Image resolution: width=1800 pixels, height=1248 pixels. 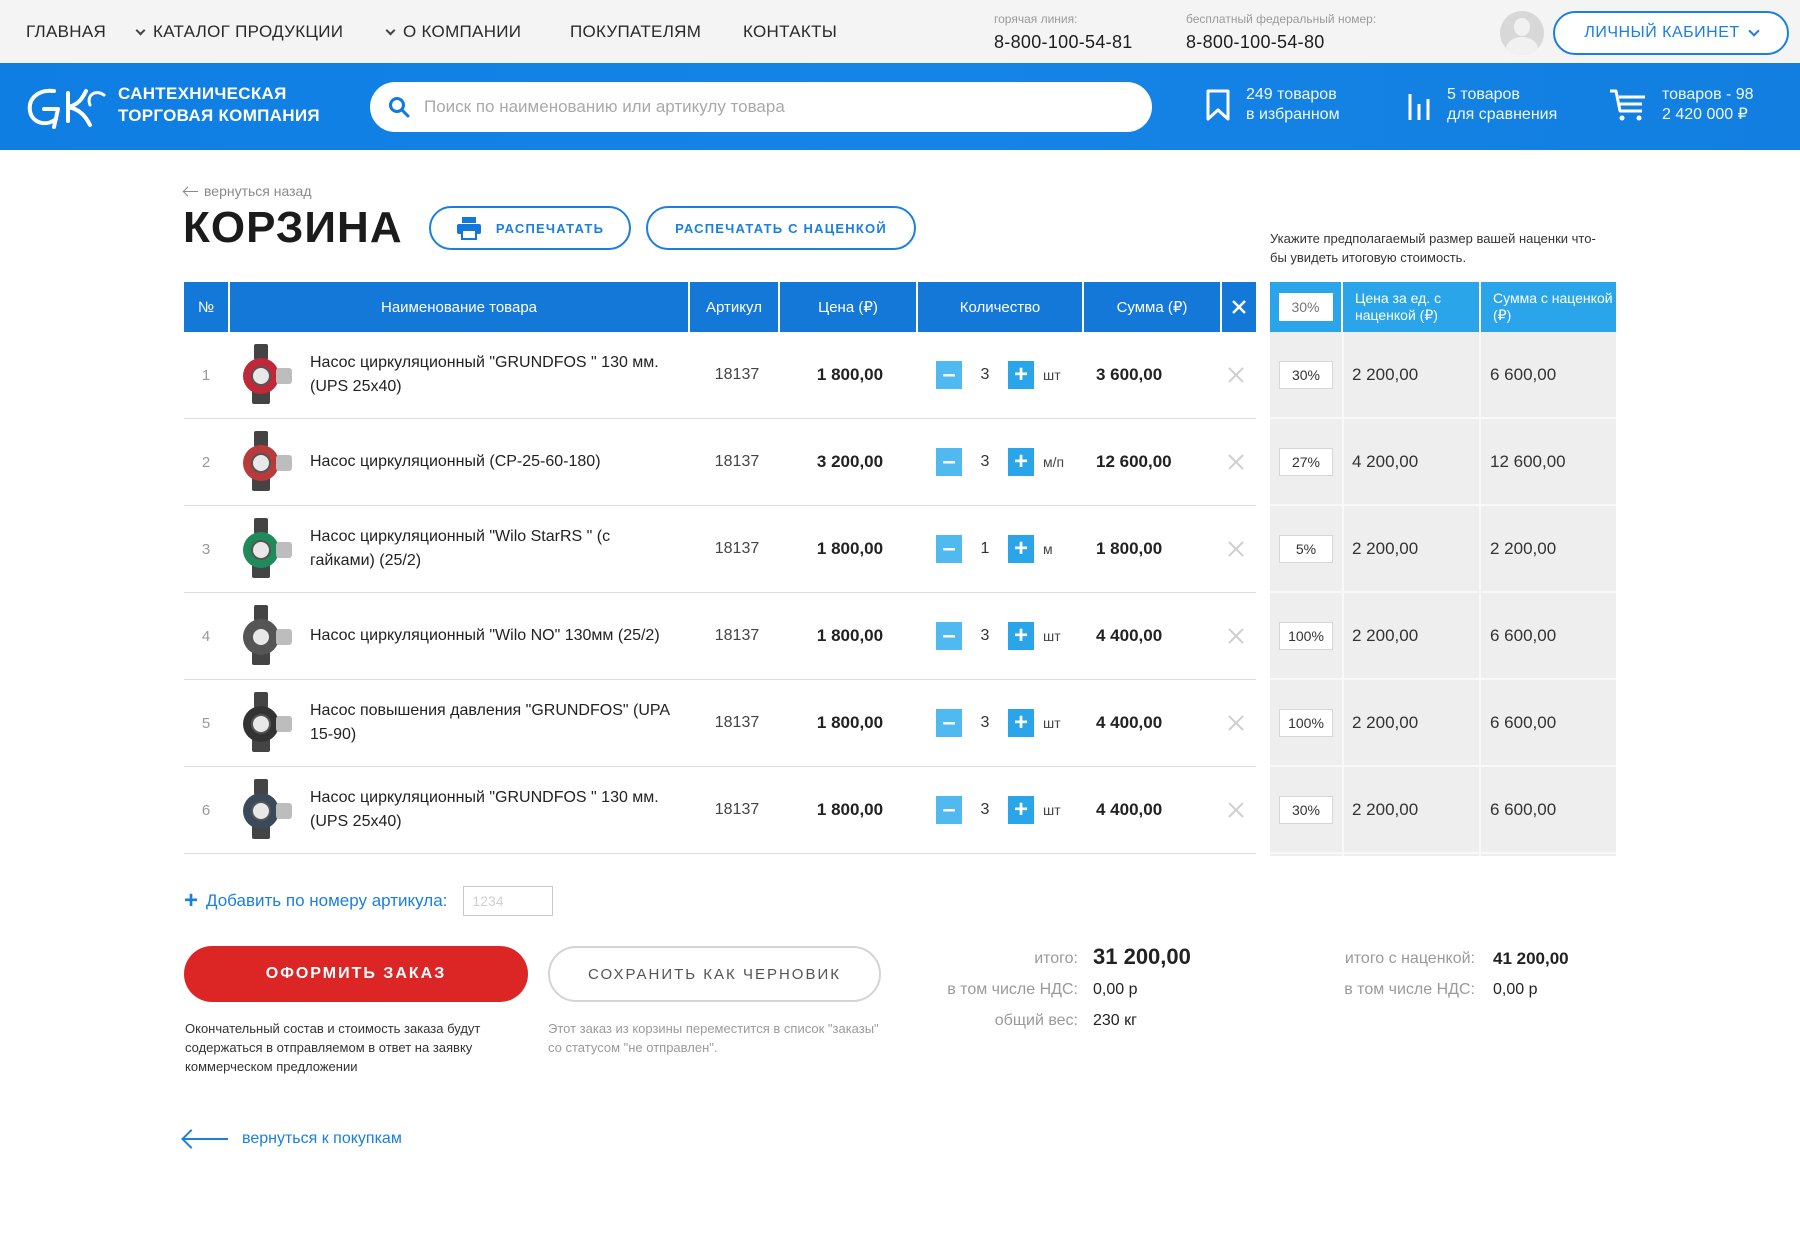 I want to click on markup-percent-input: 27%, so click(x=1306, y=462).